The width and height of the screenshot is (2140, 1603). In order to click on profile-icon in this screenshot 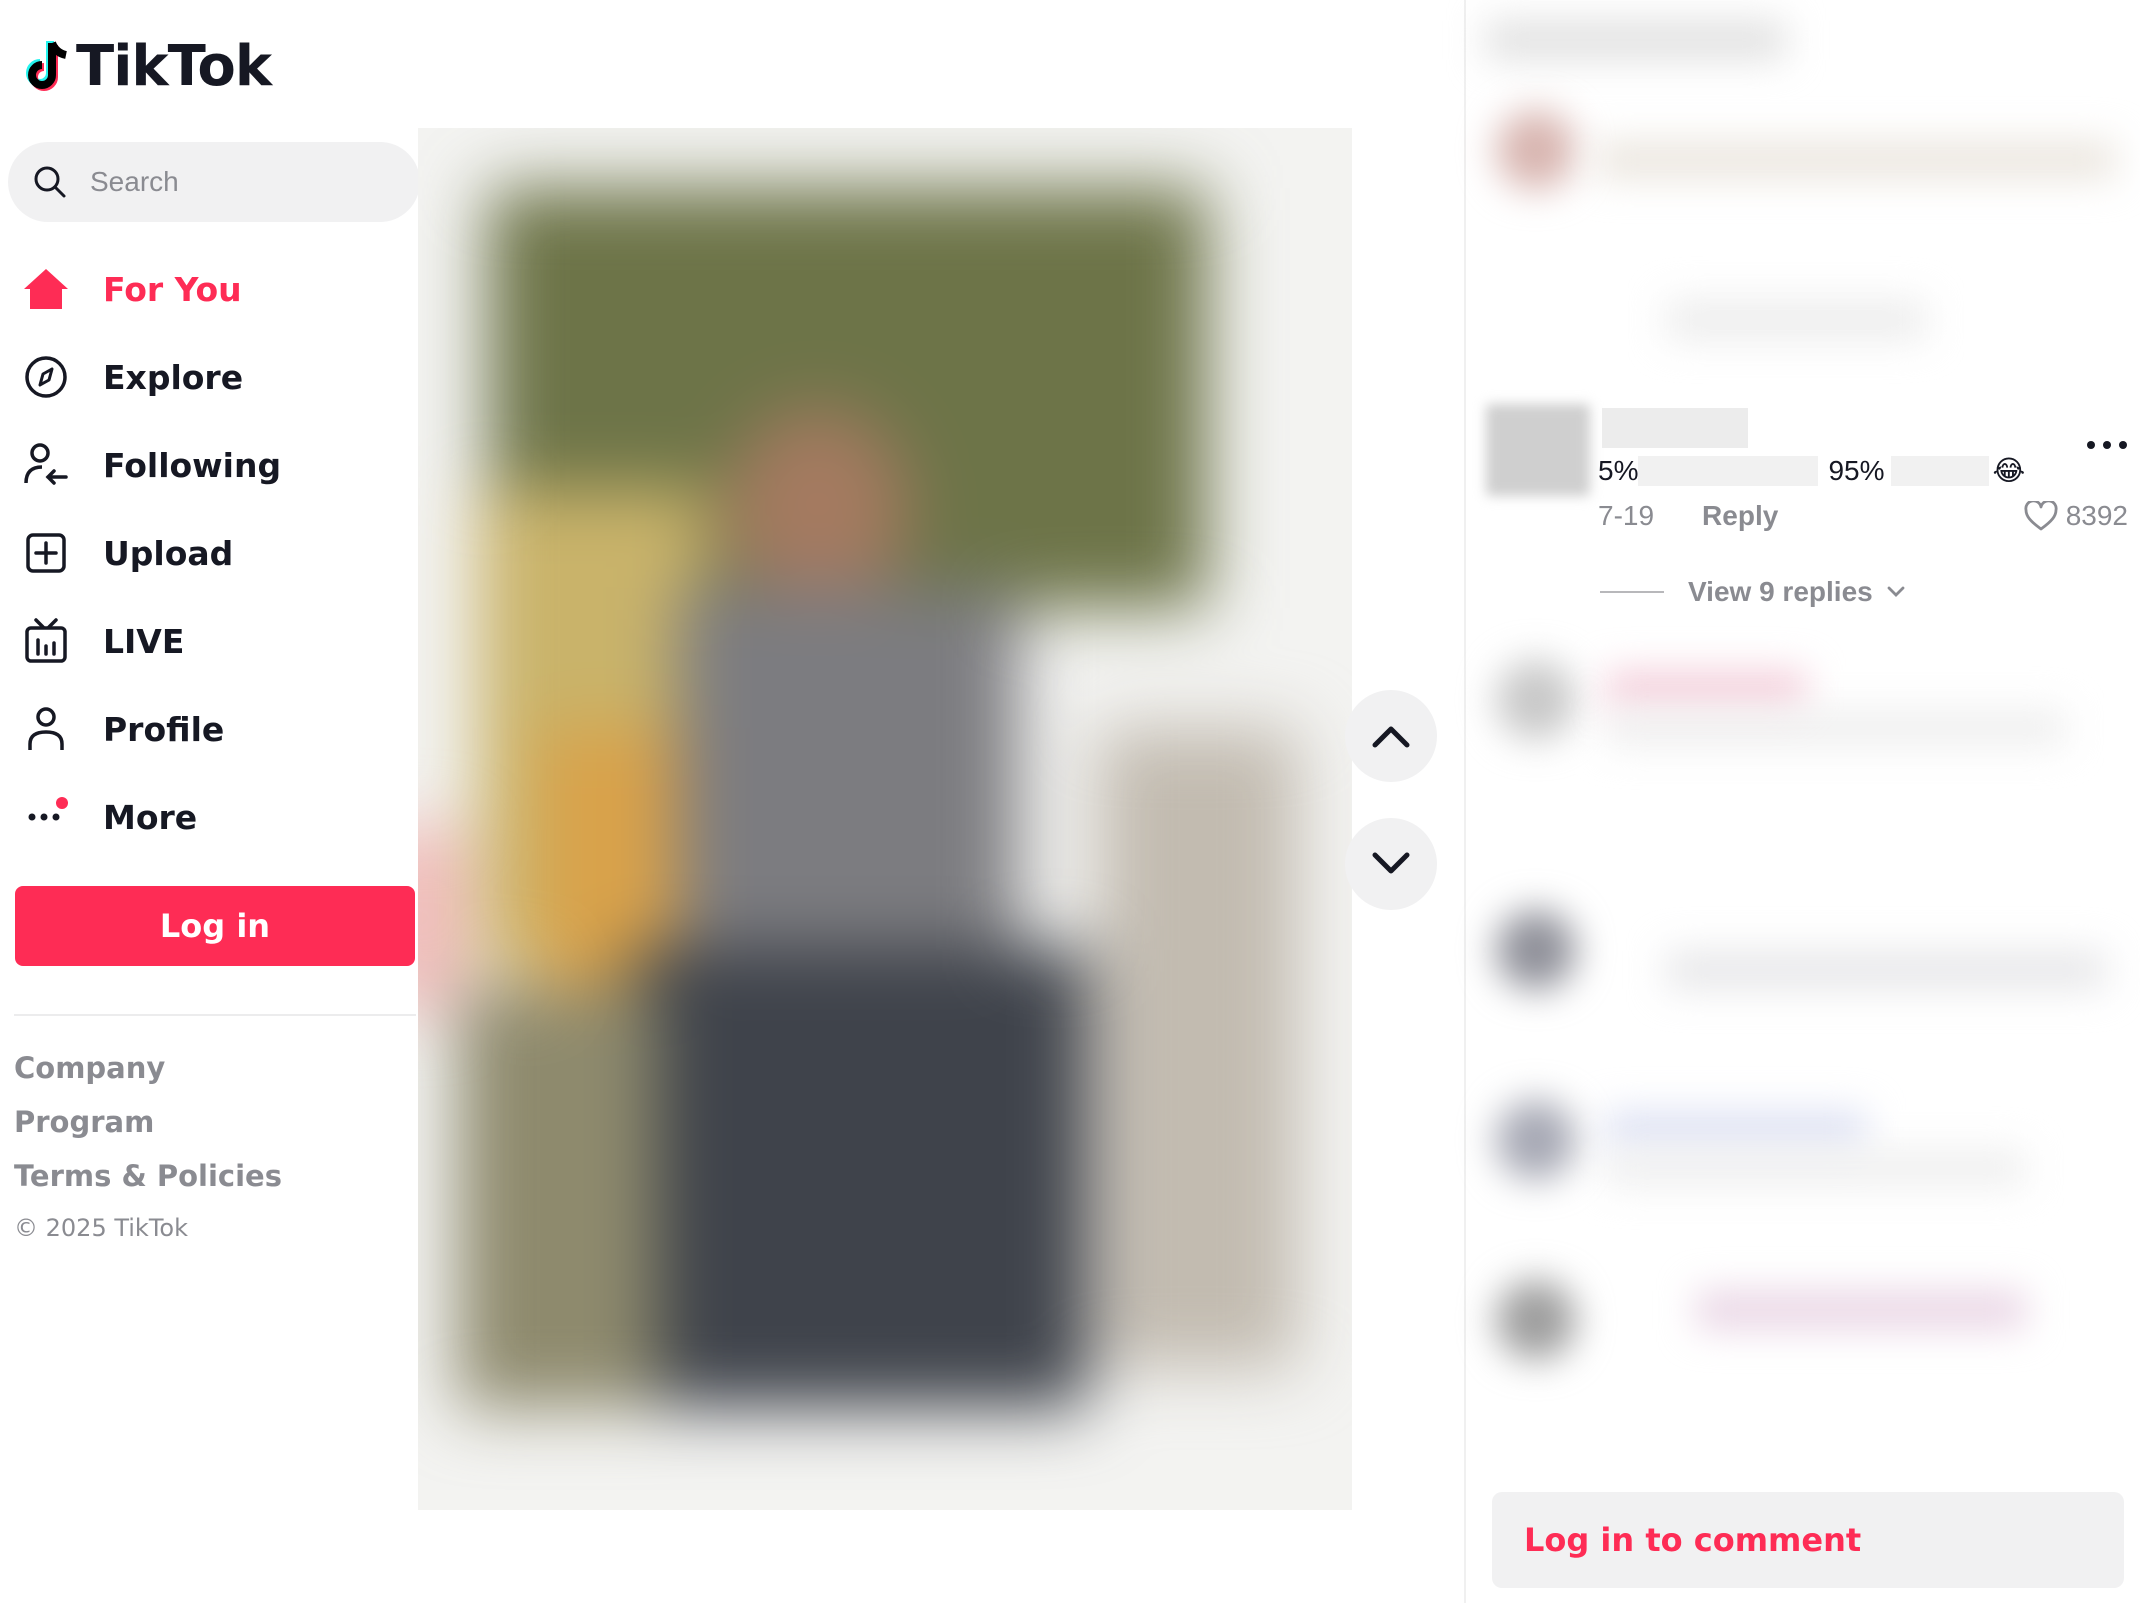, I will do `click(46, 729)`.